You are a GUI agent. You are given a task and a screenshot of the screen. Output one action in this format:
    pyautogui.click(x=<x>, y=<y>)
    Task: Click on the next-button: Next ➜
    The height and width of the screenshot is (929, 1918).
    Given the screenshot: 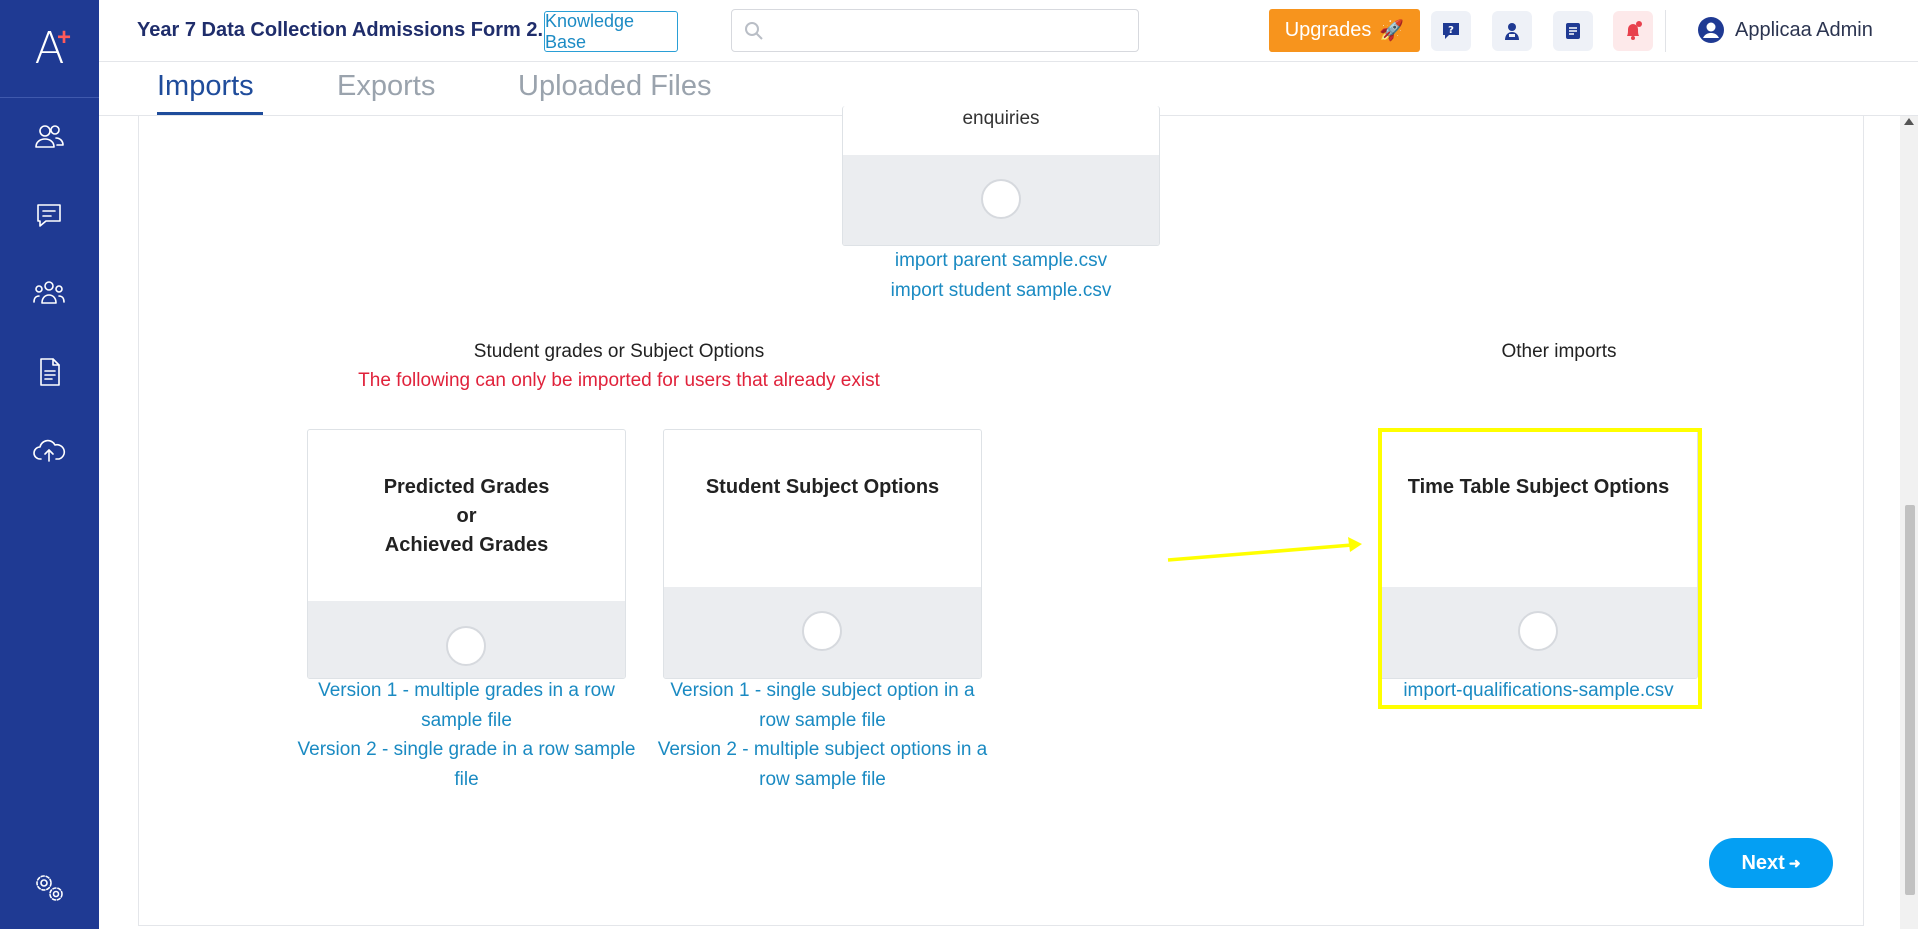 What is the action you would take?
    pyautogui.click(x=1771, y=863)
    